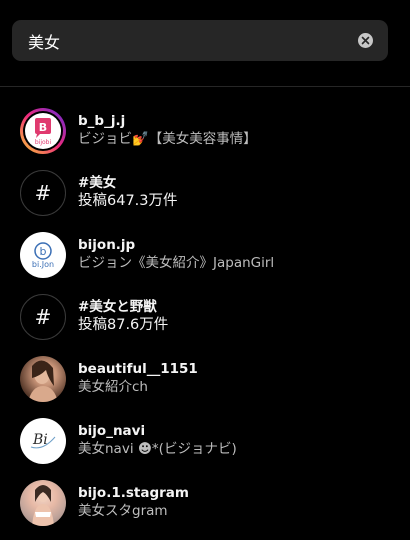  I want to click on logo-text: bijobi, so click(43, 142).